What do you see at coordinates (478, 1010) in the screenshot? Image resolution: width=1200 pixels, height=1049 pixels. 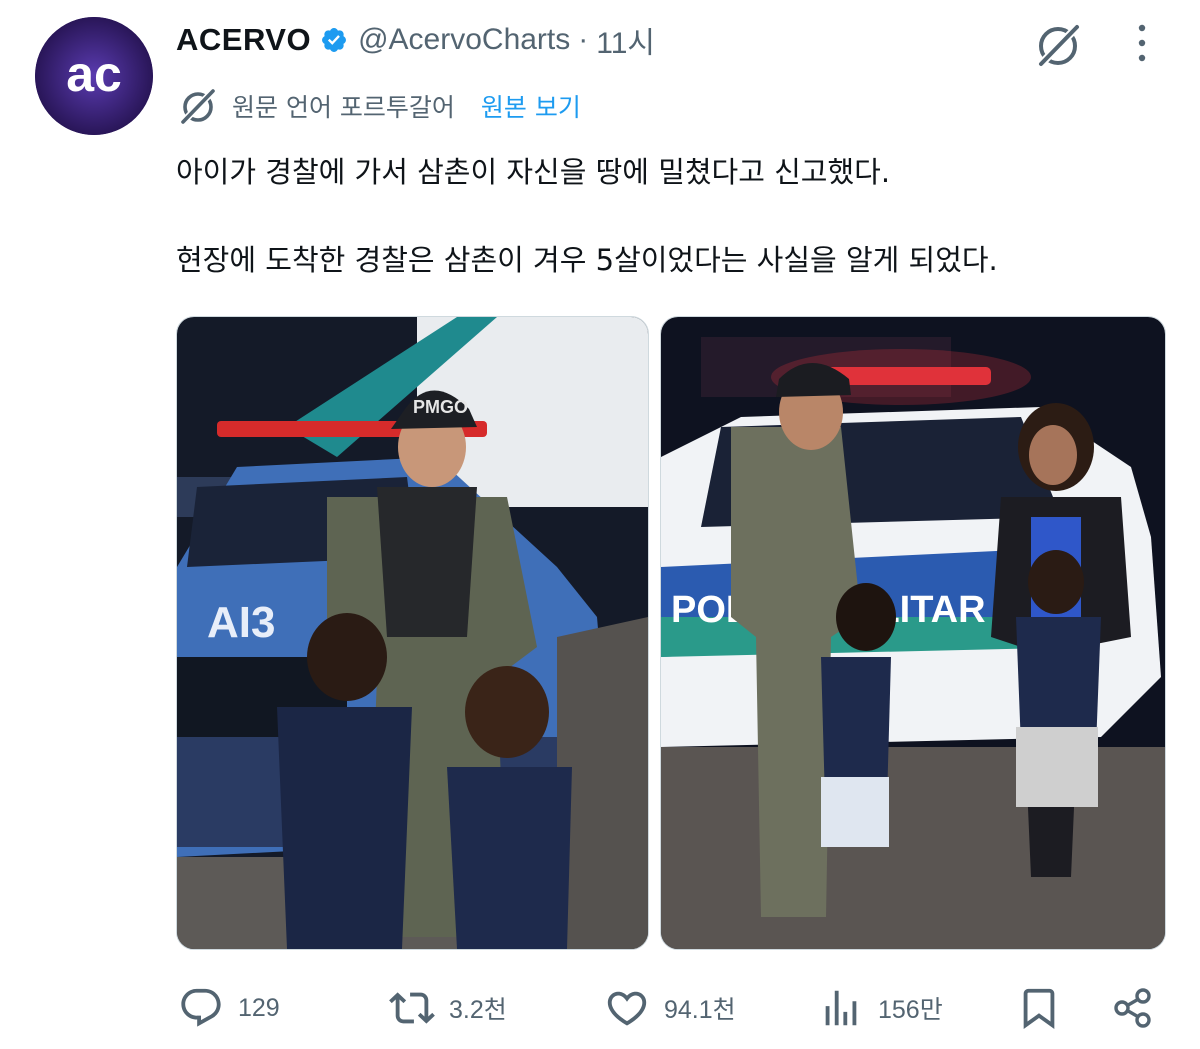 I see `repost-count: 3.2천` at bounding box center [478, 1010].